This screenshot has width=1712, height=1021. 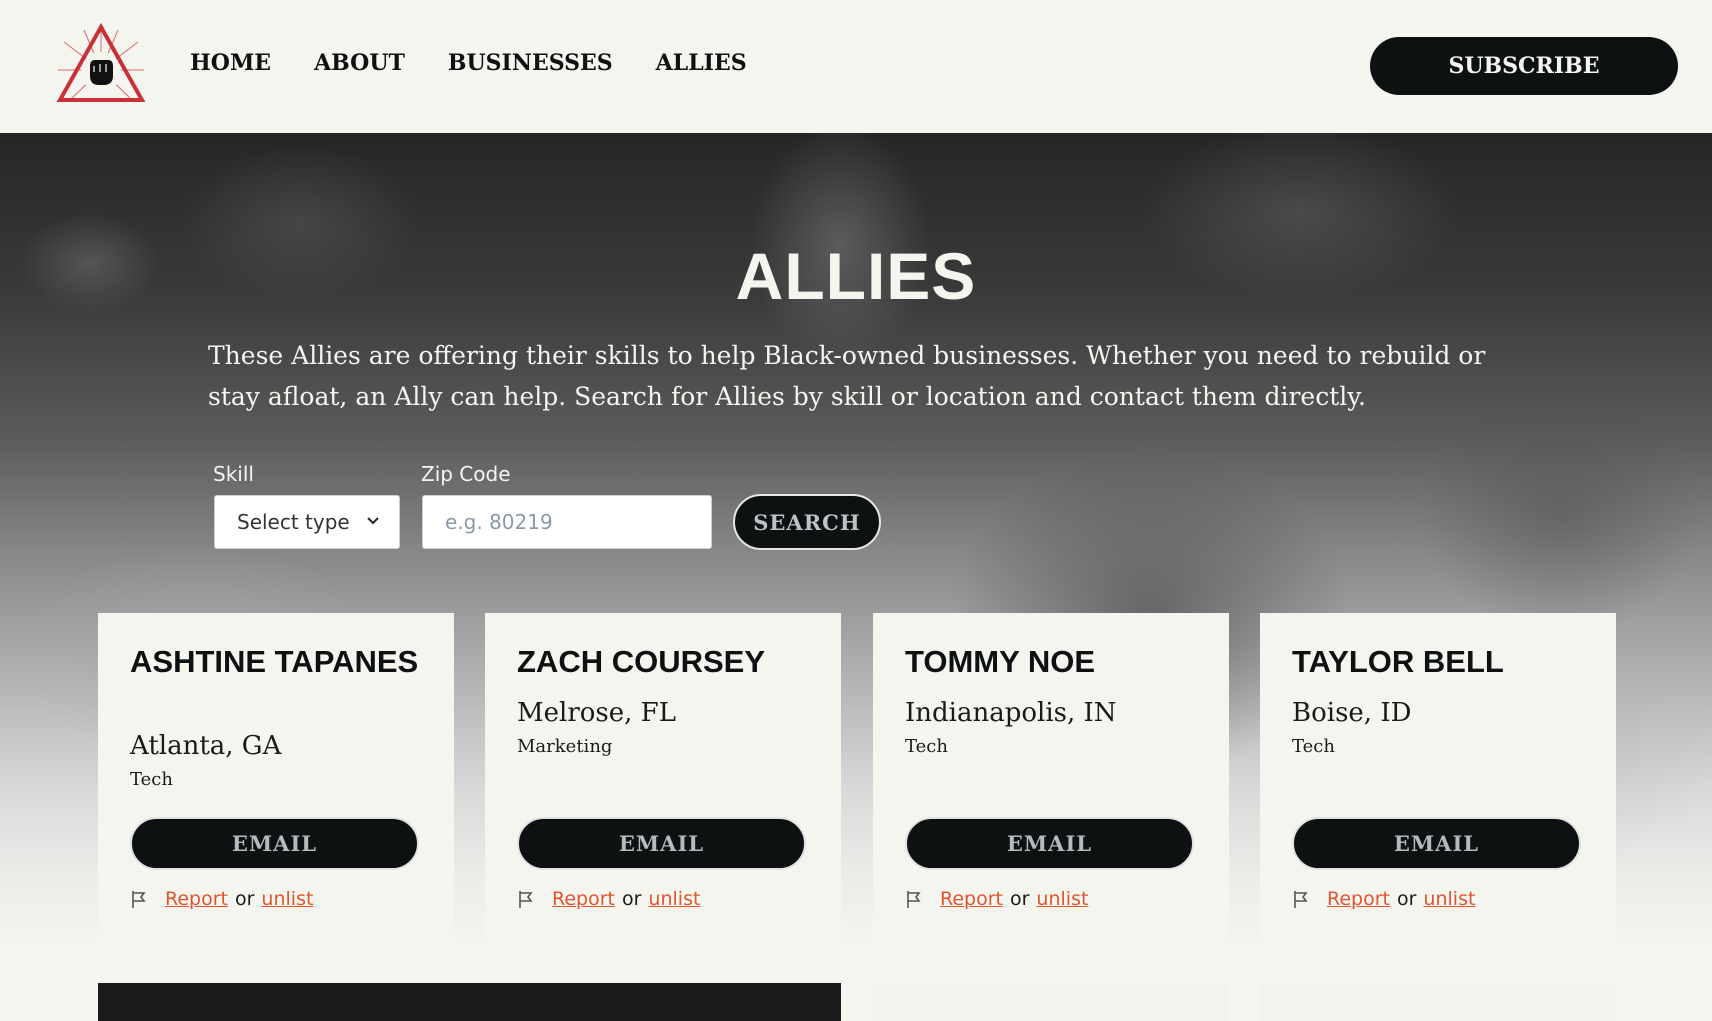 What do you see at coordinates (293, 522) in the screenshot?
I see `skill-select-value: Select type` at bounding box center [293, 522].